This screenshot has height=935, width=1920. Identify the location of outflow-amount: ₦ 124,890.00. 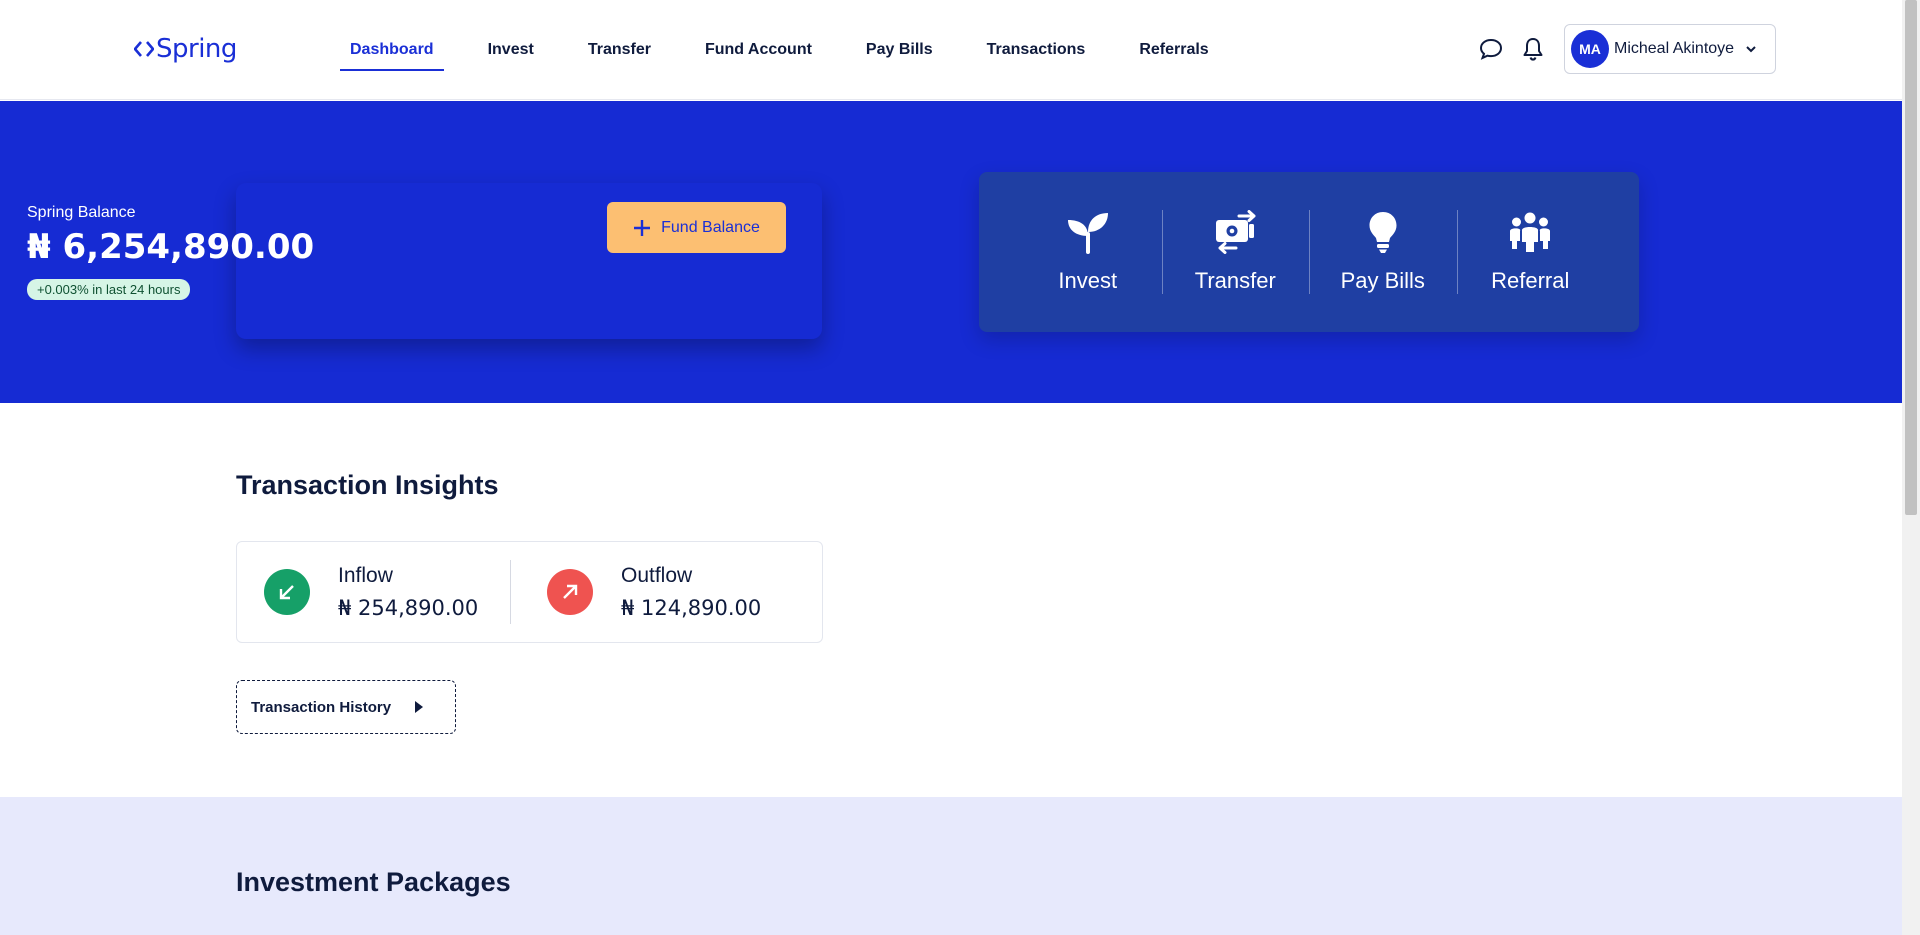
(691, 608).